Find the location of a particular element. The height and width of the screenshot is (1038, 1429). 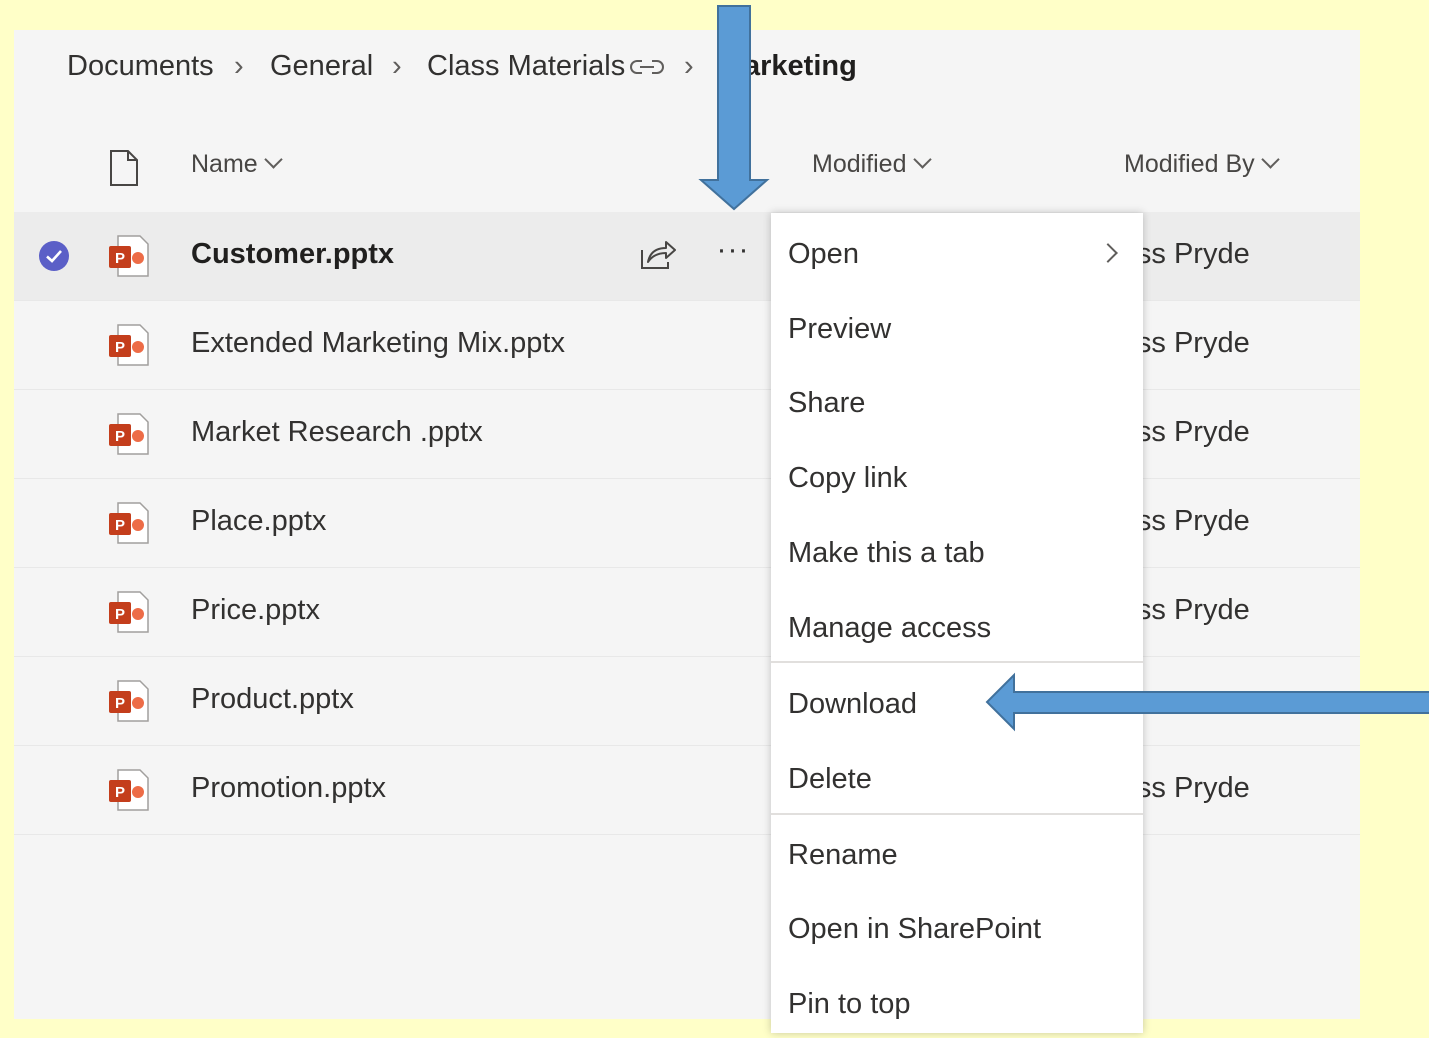

menu-item-label: Manage access is located at coordinates (890, 628).